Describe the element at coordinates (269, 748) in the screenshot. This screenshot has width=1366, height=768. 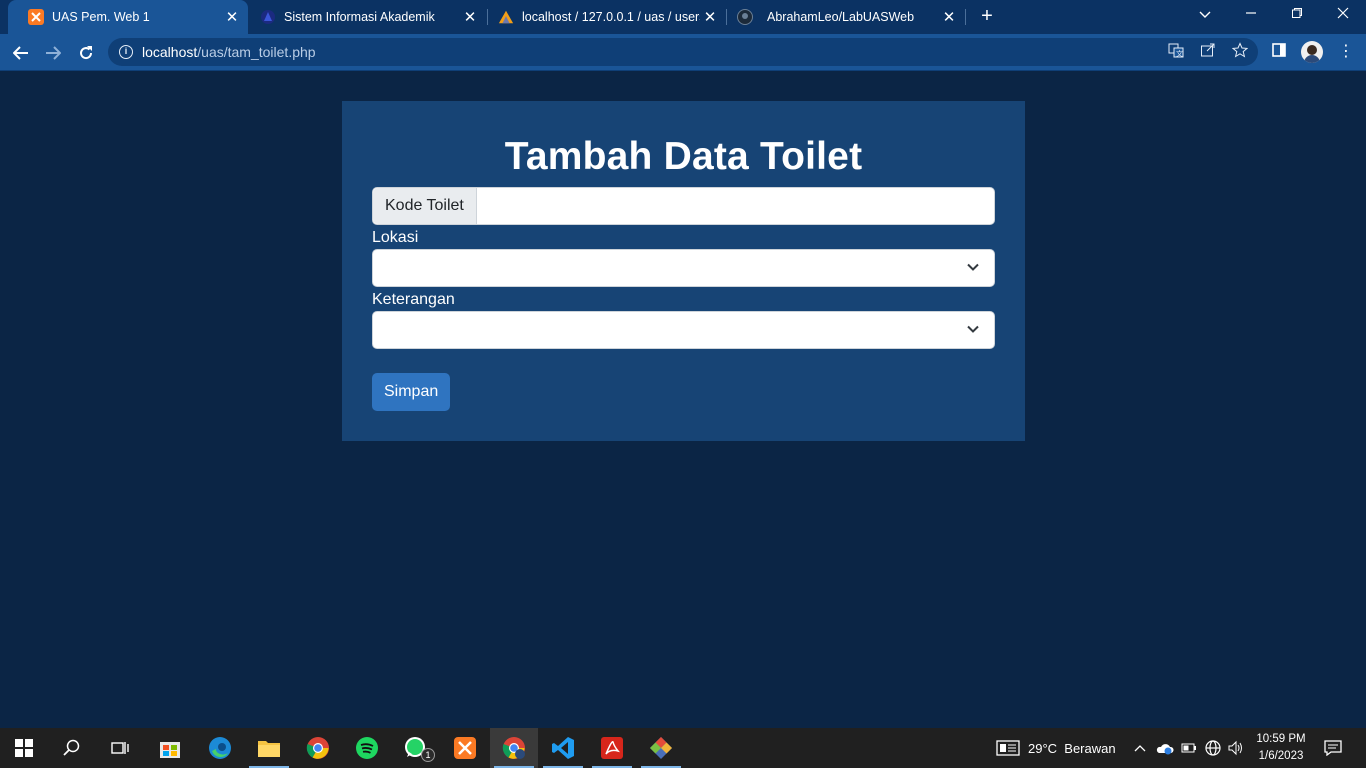
I see `file-explorer-icon` at that location.